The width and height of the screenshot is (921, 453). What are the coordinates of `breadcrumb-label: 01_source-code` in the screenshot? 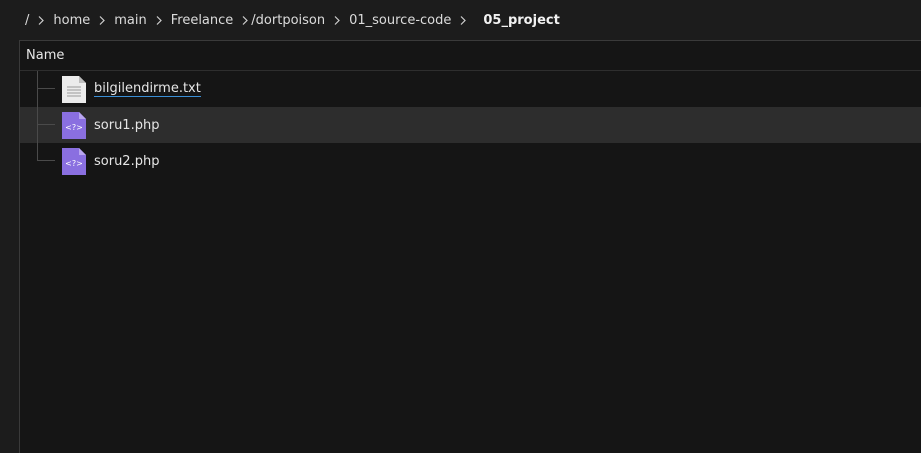 It's located at (400, 20).